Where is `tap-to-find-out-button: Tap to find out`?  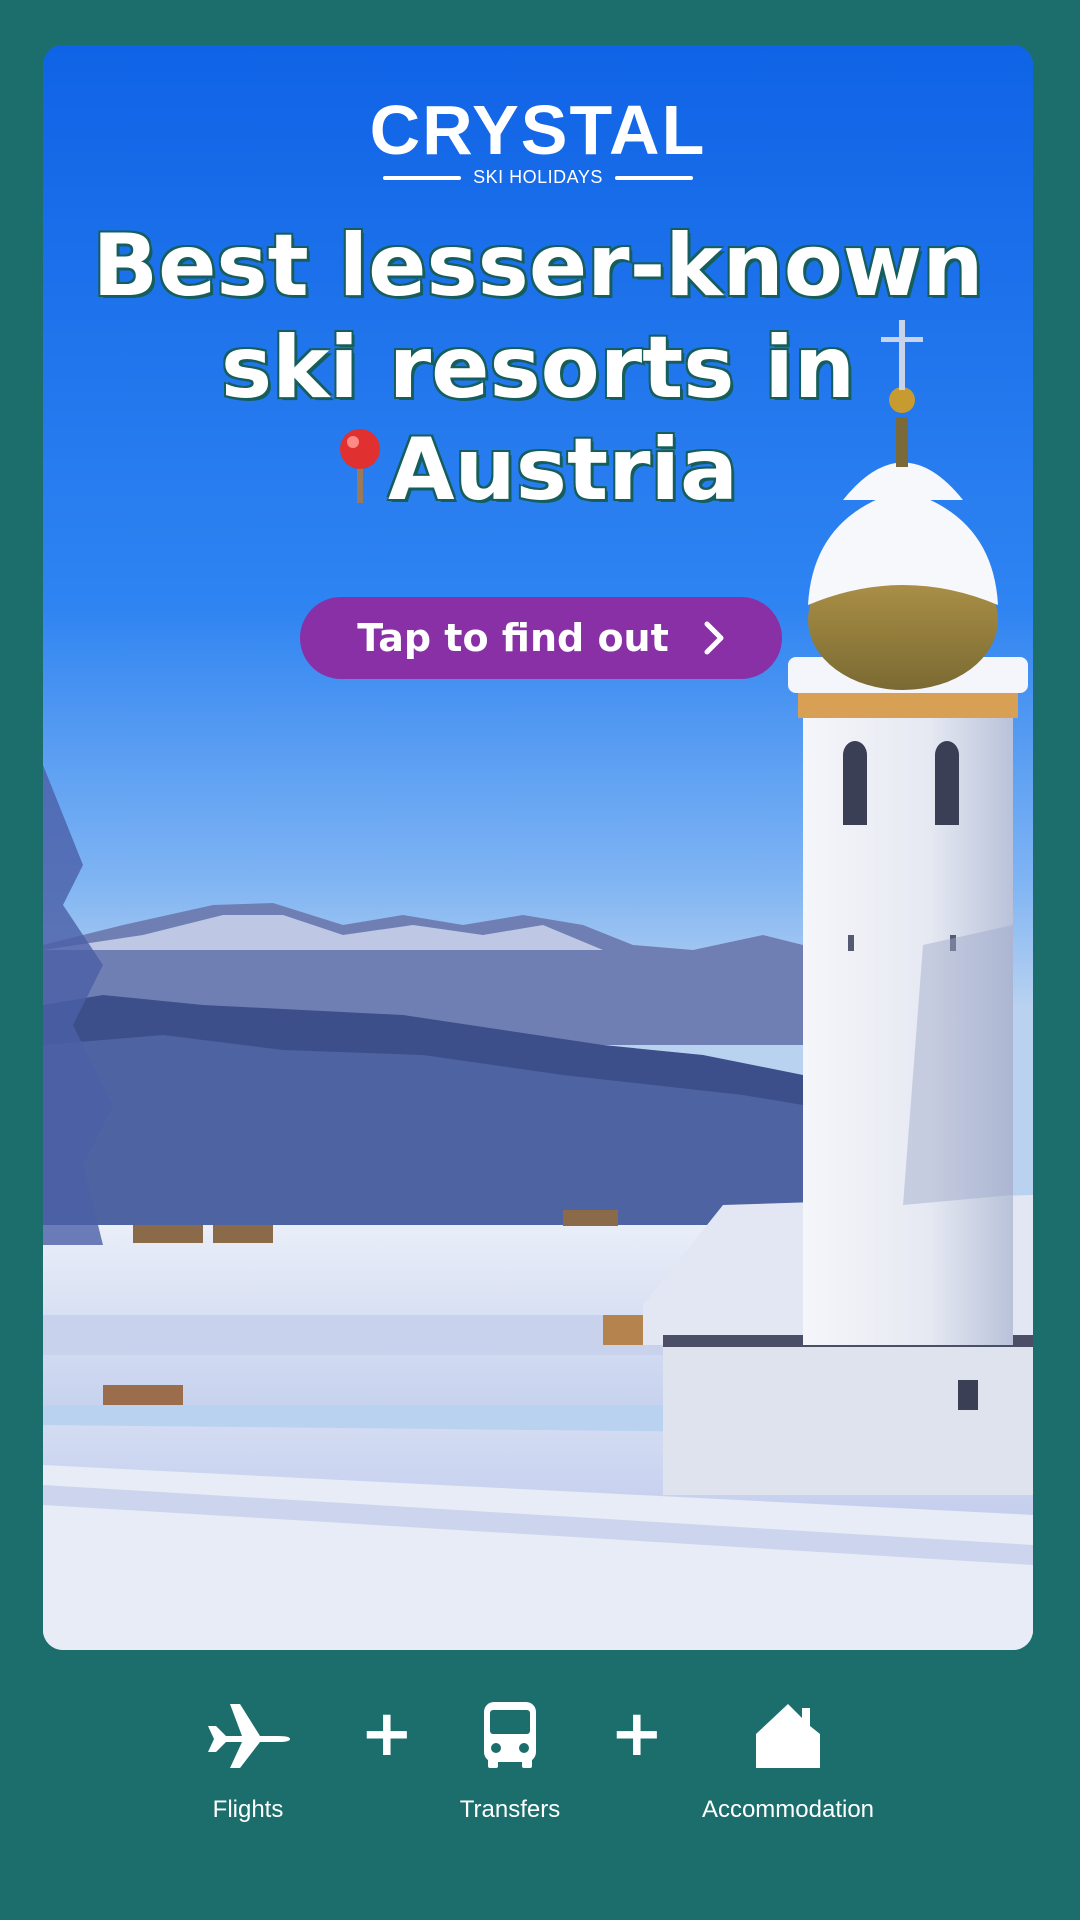 tap-to-find-out-button: Tap to find out is located at coordinates (541, 638).